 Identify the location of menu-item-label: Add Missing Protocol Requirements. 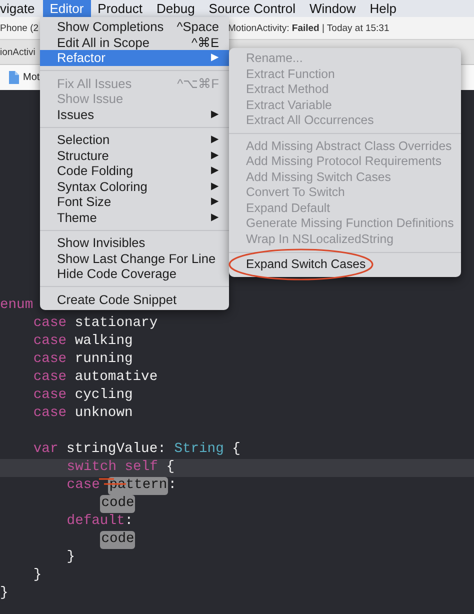
(344, 162).